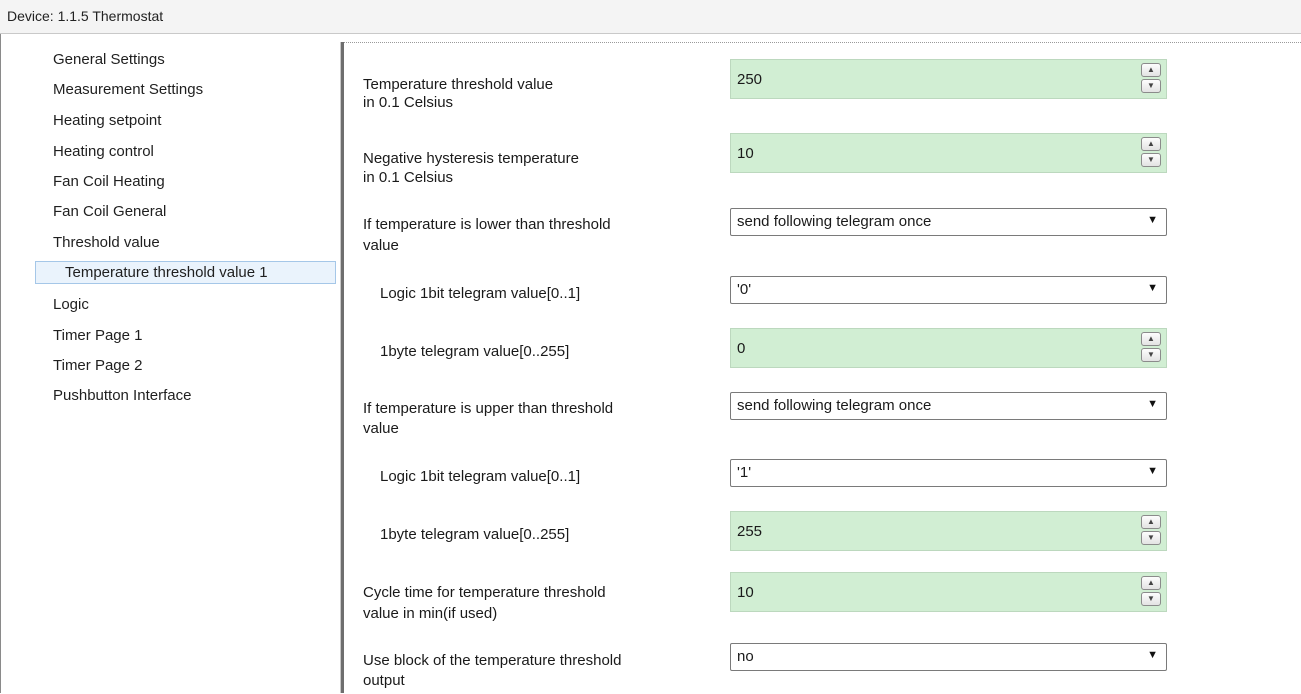 This screenshot has width=1301, height=694. Describe the element at coordinates (458, 84) in the screenshot. I see `threshold-label: Temperature threshold value` at that location.